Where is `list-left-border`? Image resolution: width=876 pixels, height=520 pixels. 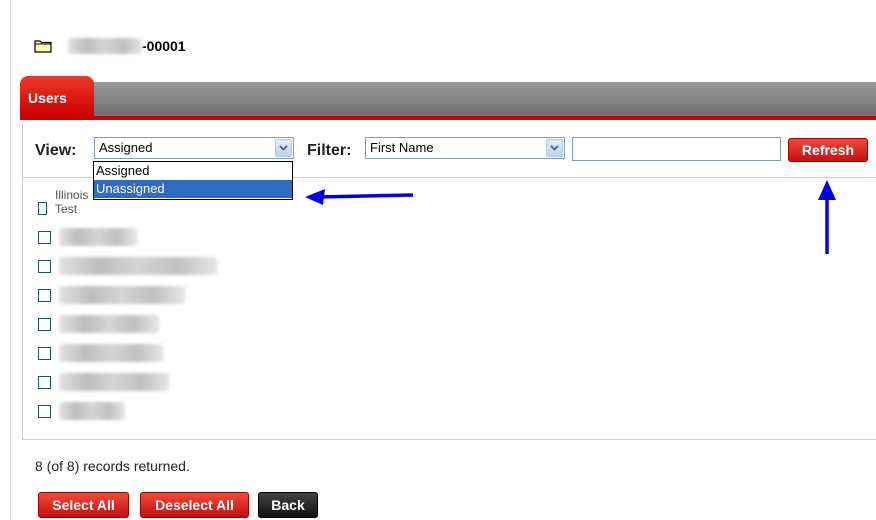
list-left-border is located at coordinates (22, 309).